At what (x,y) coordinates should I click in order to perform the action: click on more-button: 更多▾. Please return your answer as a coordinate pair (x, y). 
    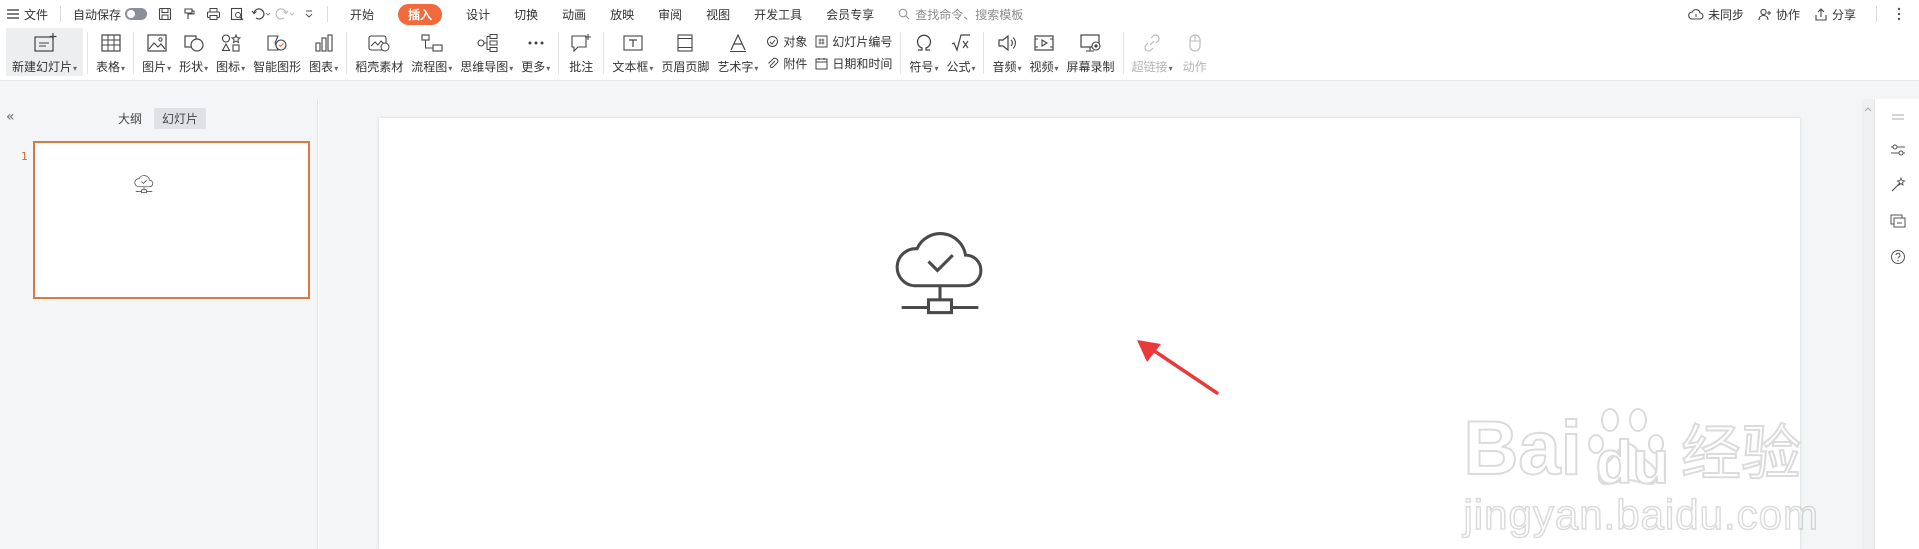
    Looking at the image, I should click on (535, 53).